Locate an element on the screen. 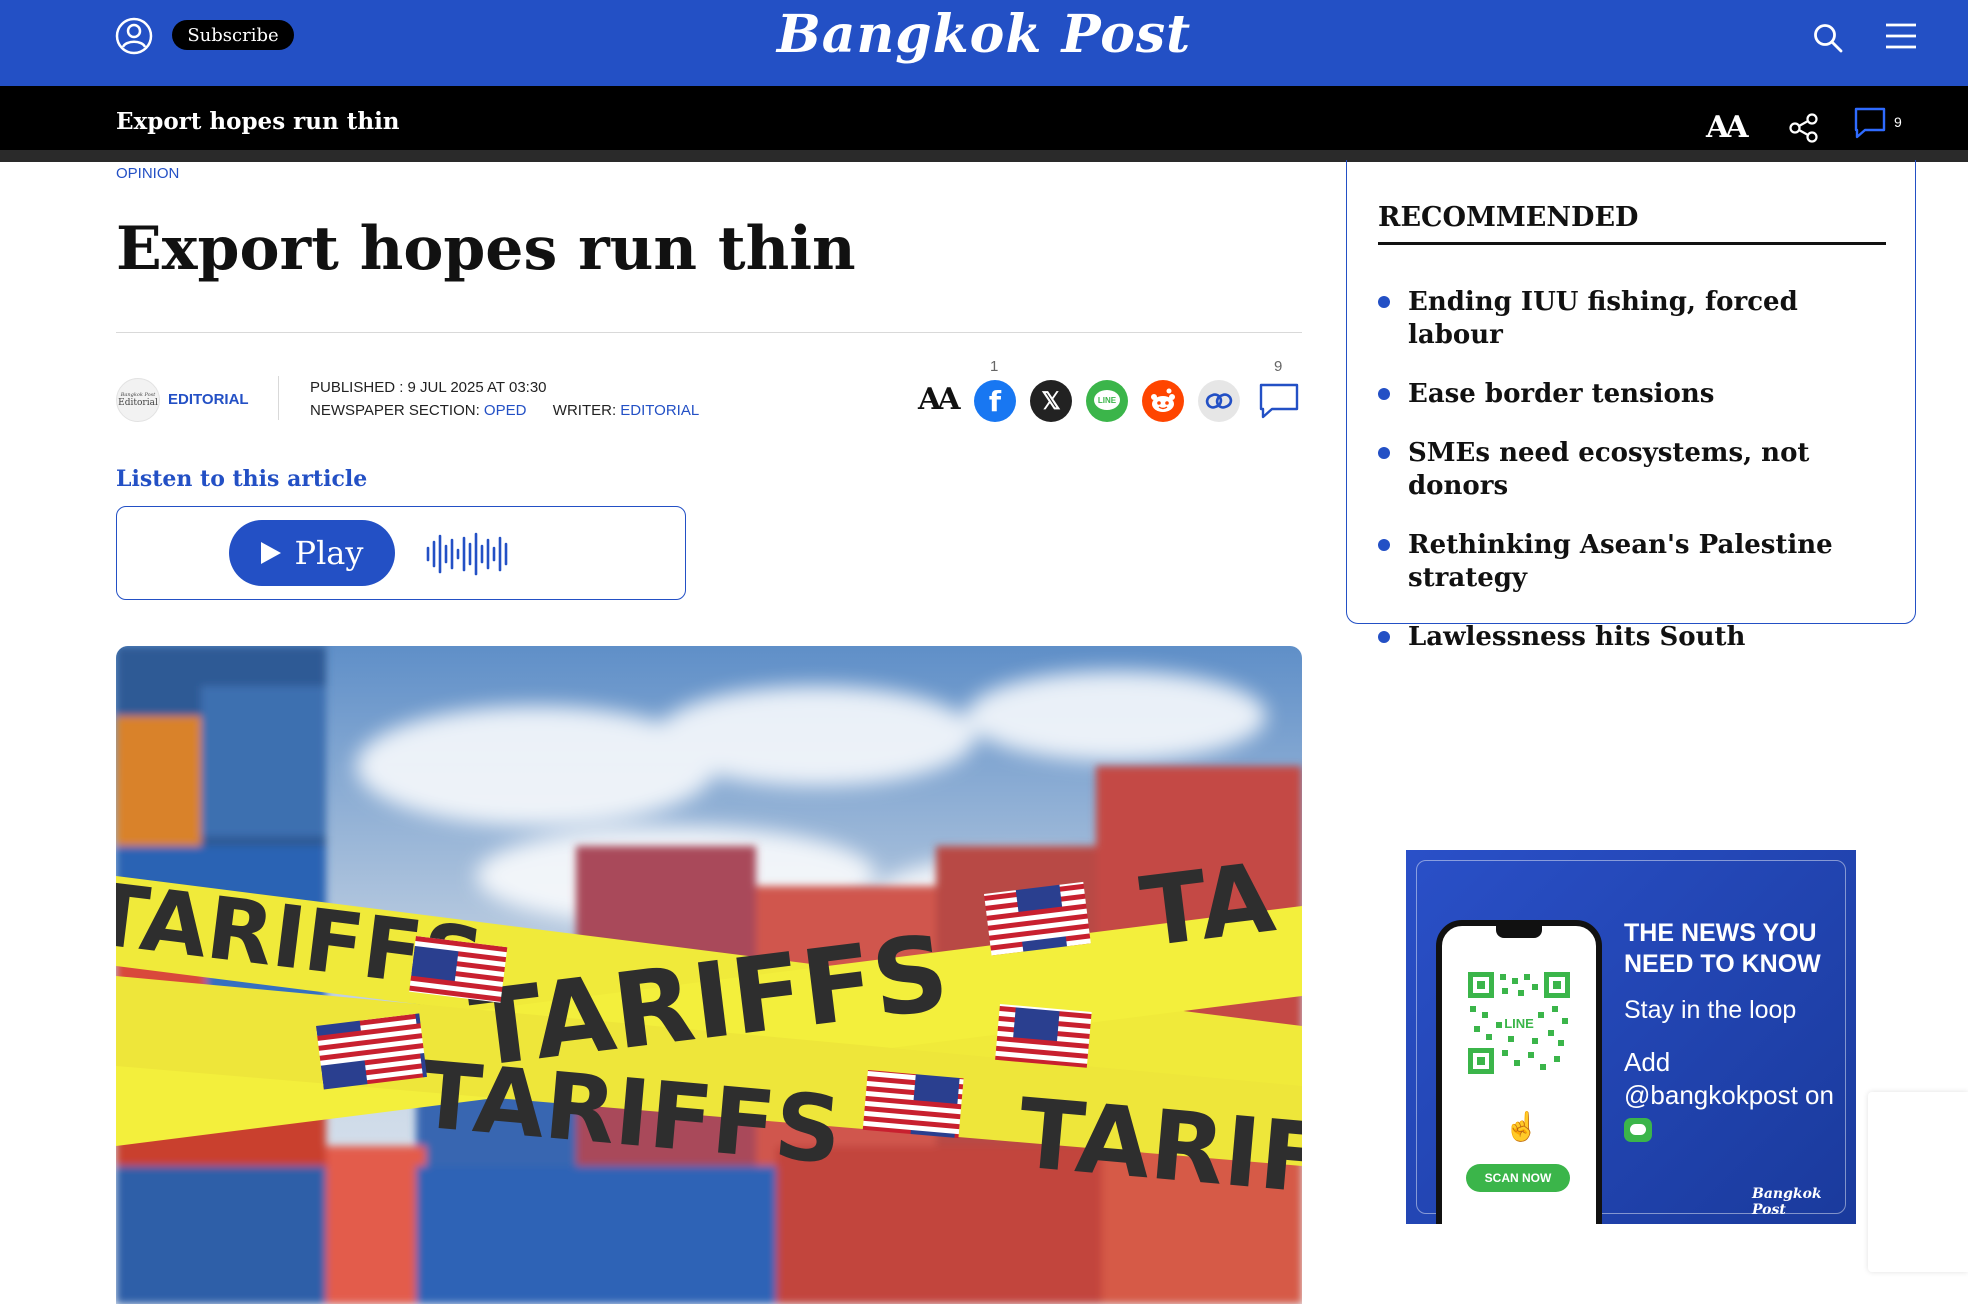 This screenshot has height=1304, width=1968. comment-count-article: 9 is located at coordinates (1278, 366).